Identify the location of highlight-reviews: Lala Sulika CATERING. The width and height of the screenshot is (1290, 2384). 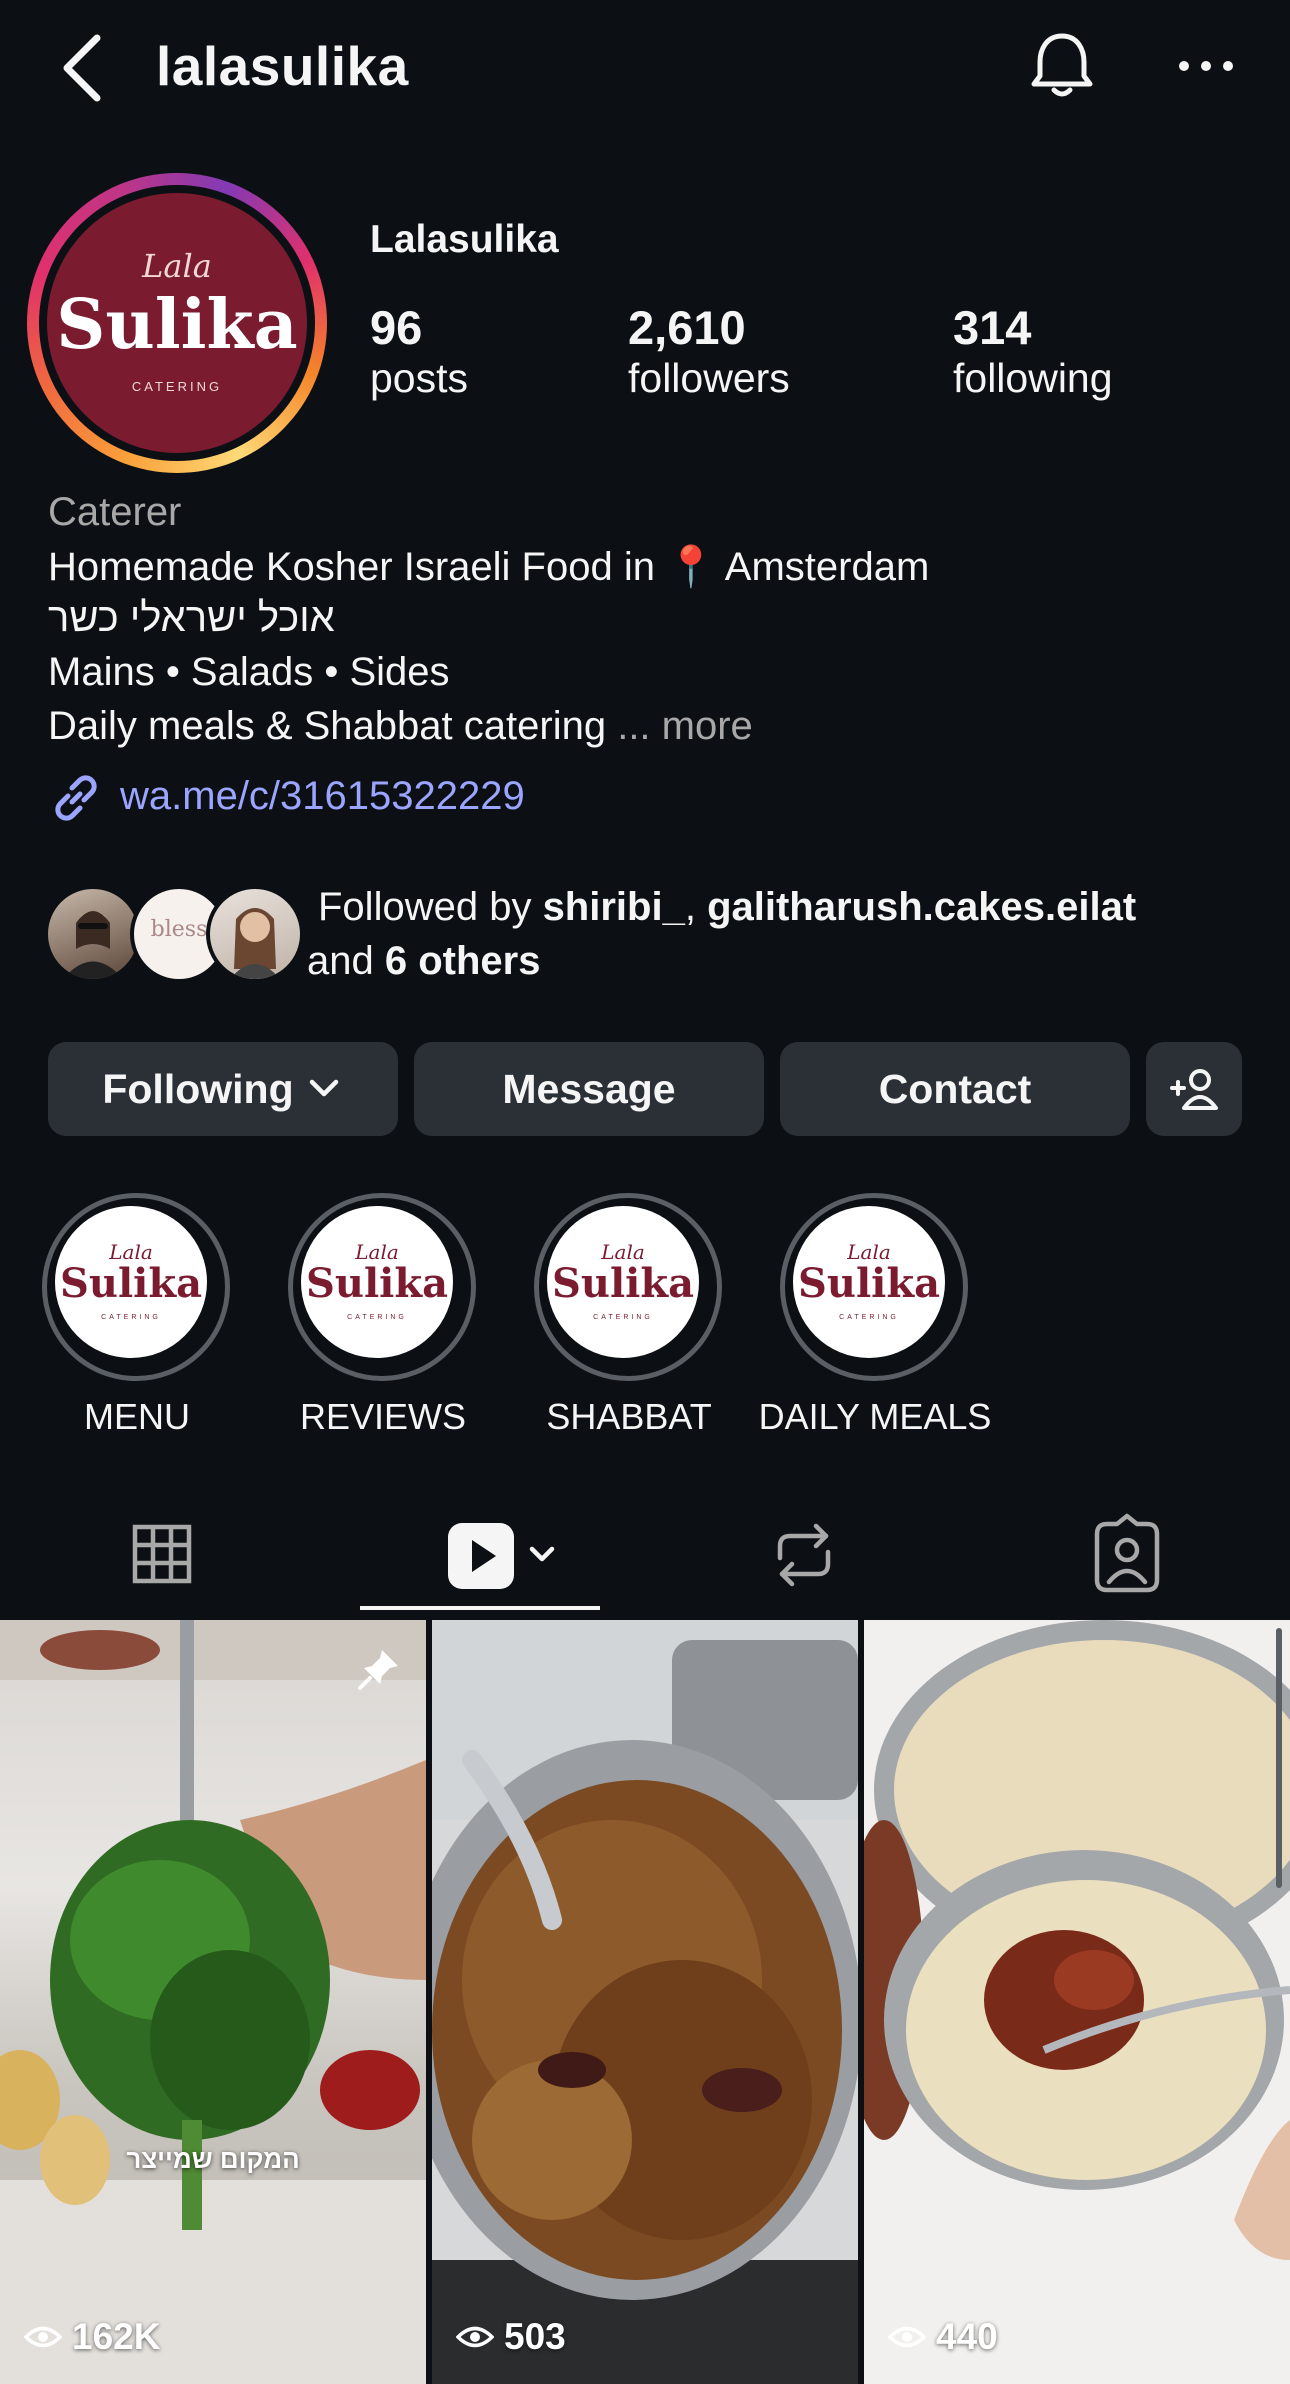
(382, 1287).